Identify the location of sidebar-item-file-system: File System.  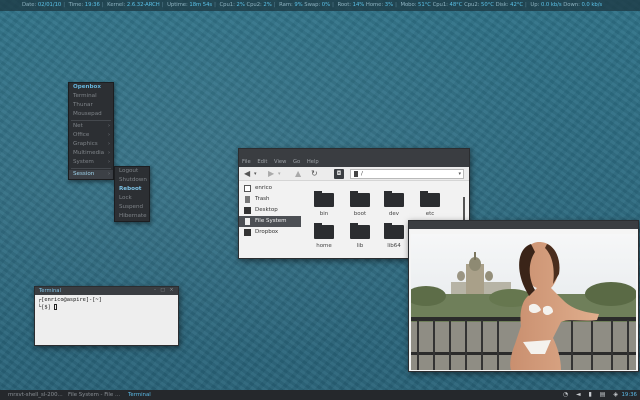
(270, 221).